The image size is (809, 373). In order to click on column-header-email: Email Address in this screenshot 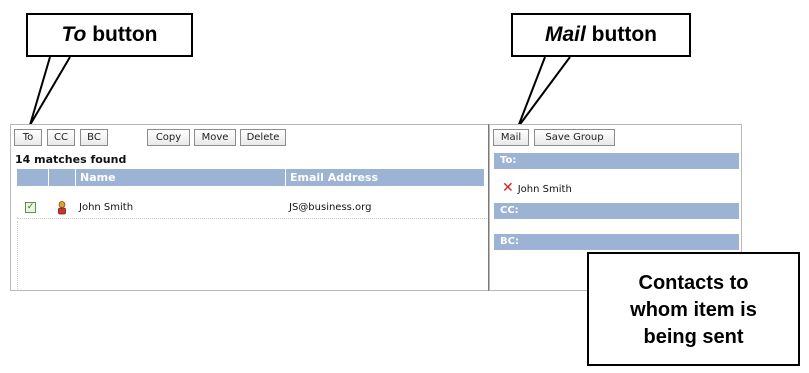, I will do `click(384, 177)`.